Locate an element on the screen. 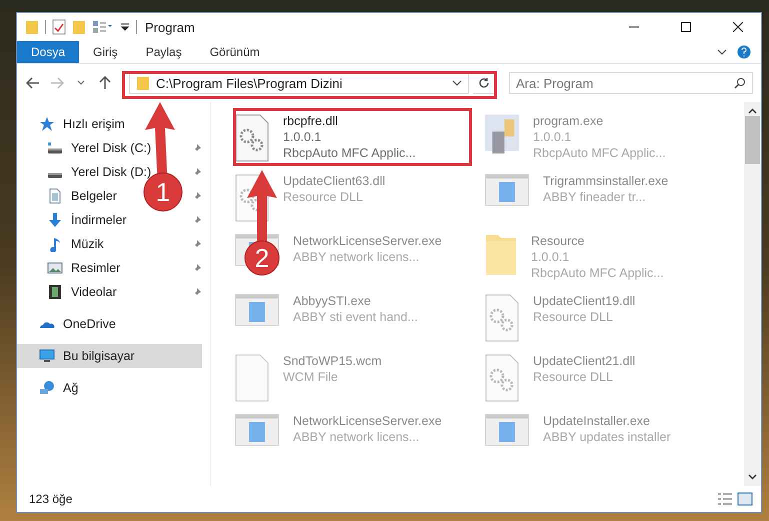 This screenshot has width=769, height=521. scroll-up-icon is located at coordinates (752, 111).